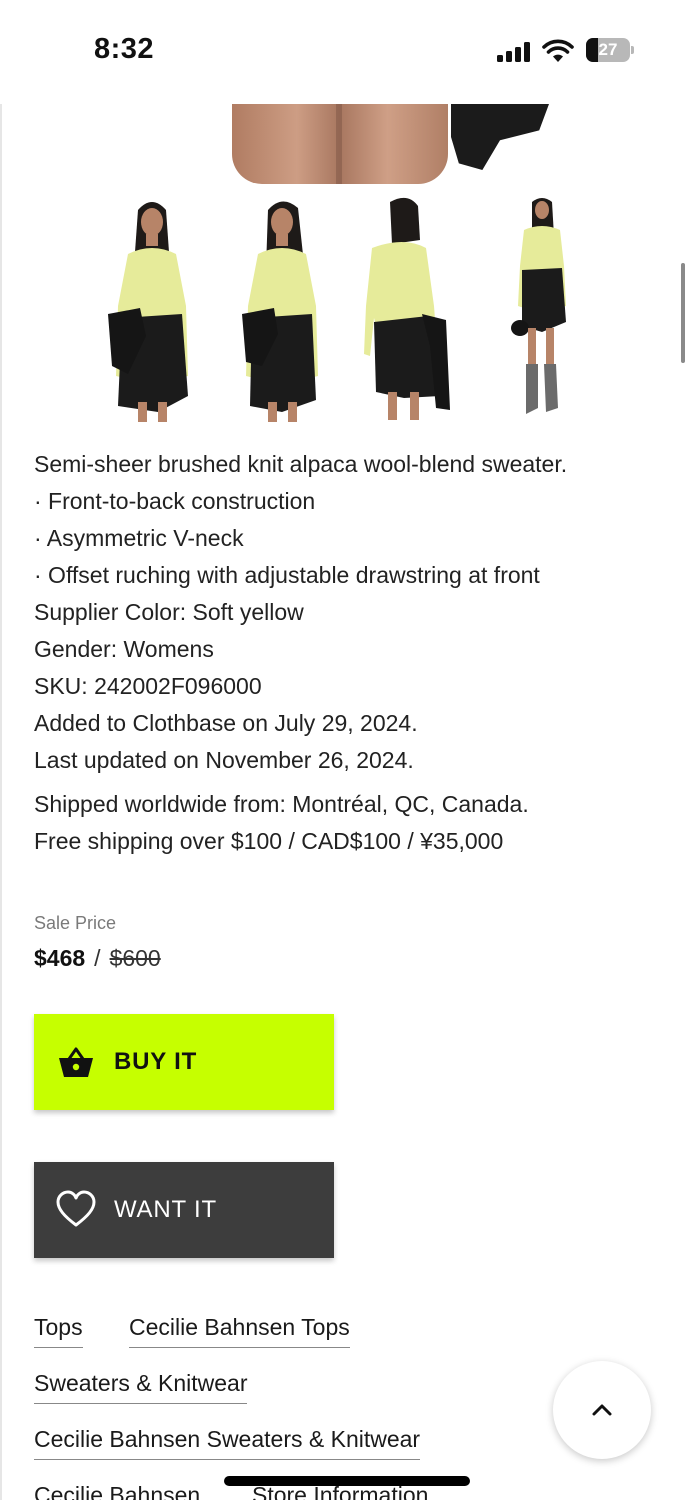 This screenshot has width=692, height=1500. What do you see at coordinates (76, 1208) in the screenshot?
I see `heart-icon` at bounding box center [76, 1208].